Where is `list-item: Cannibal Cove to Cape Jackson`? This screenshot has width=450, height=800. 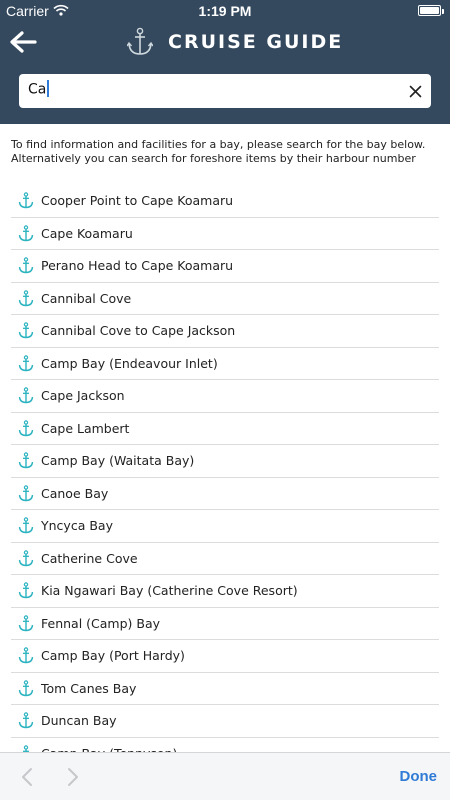
list-item: Cannibal Cove to Cape Jackson is located at coordinates (225, 331).